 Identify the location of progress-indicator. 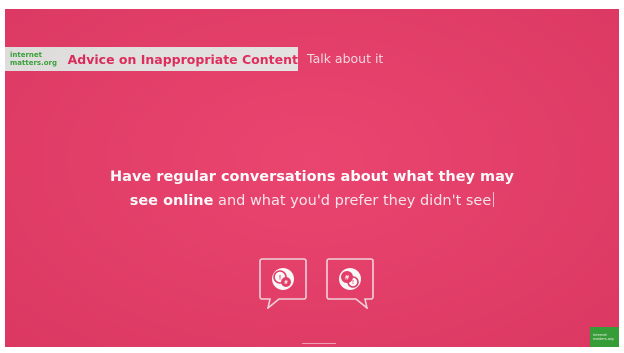
(319, 343).